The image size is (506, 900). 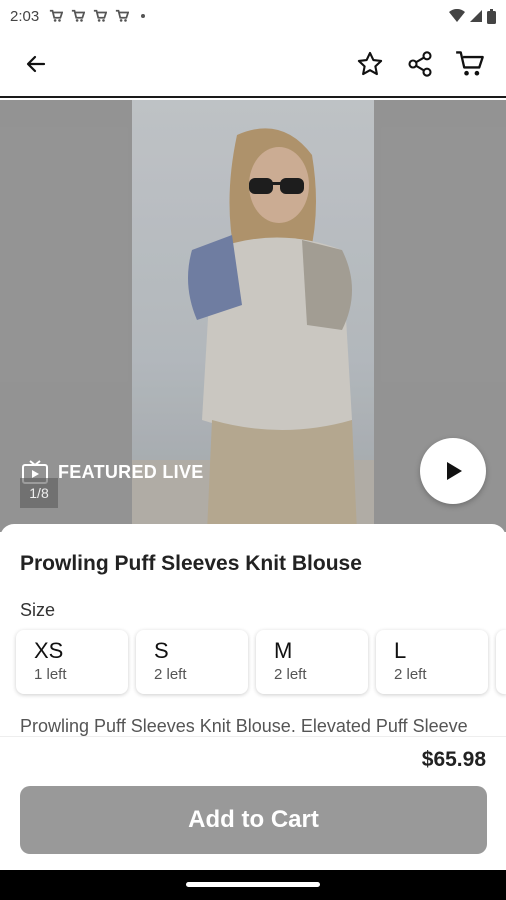 I want to click on featured-live-label: FEATURED LIVE, so click(x=131, y=471).